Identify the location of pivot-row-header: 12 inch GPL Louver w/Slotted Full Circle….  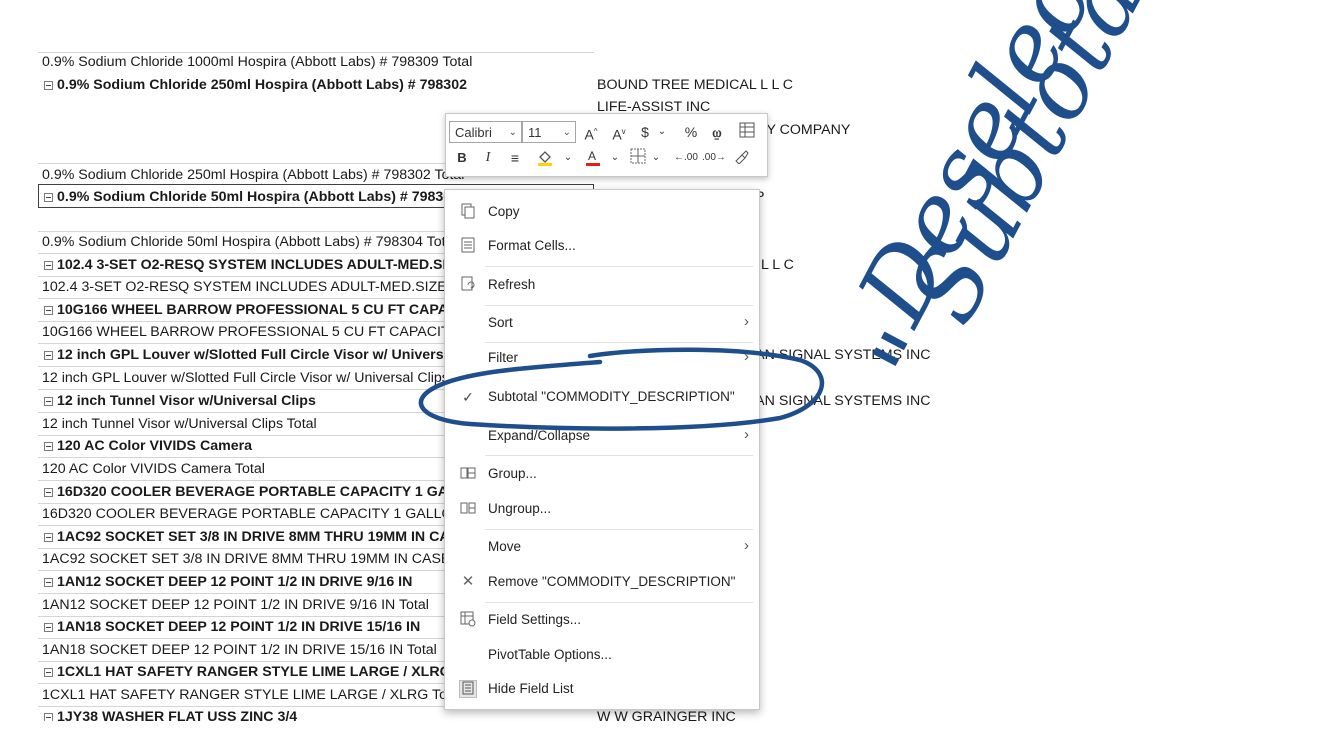
(252, 355).